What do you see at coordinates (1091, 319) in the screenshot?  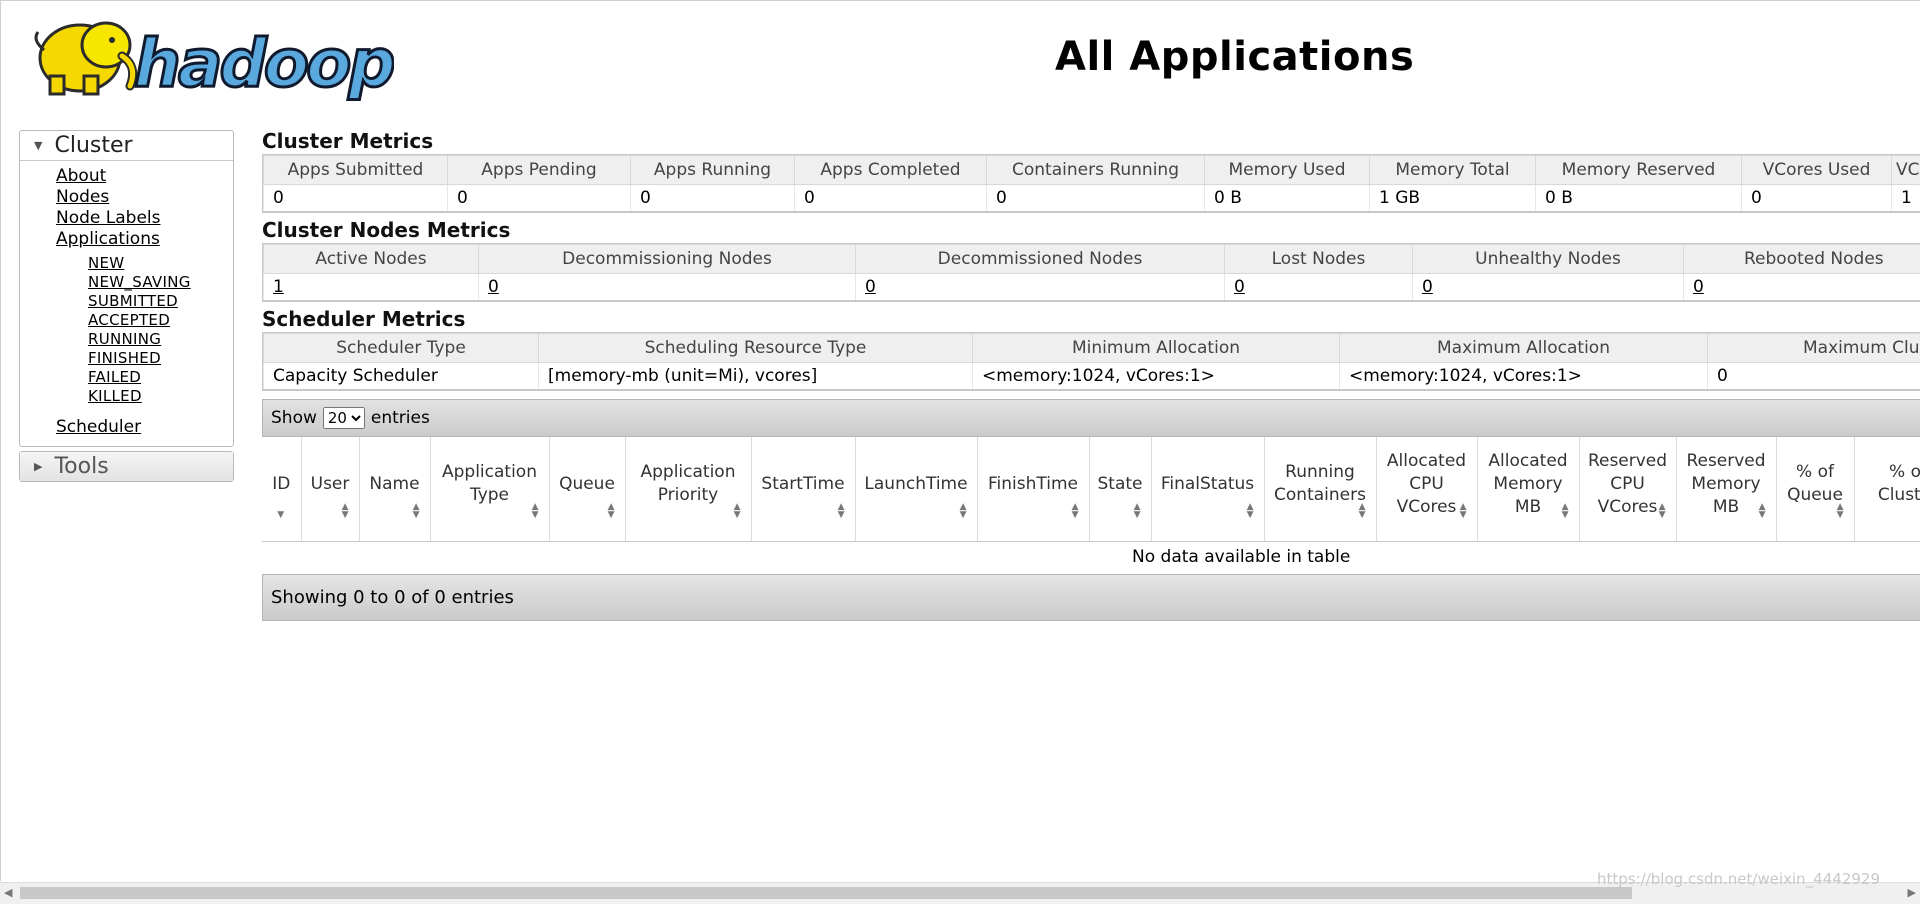 I see `scheduler-metrics-title: Scheduler Metrics` at bounding box center [1091, 319].